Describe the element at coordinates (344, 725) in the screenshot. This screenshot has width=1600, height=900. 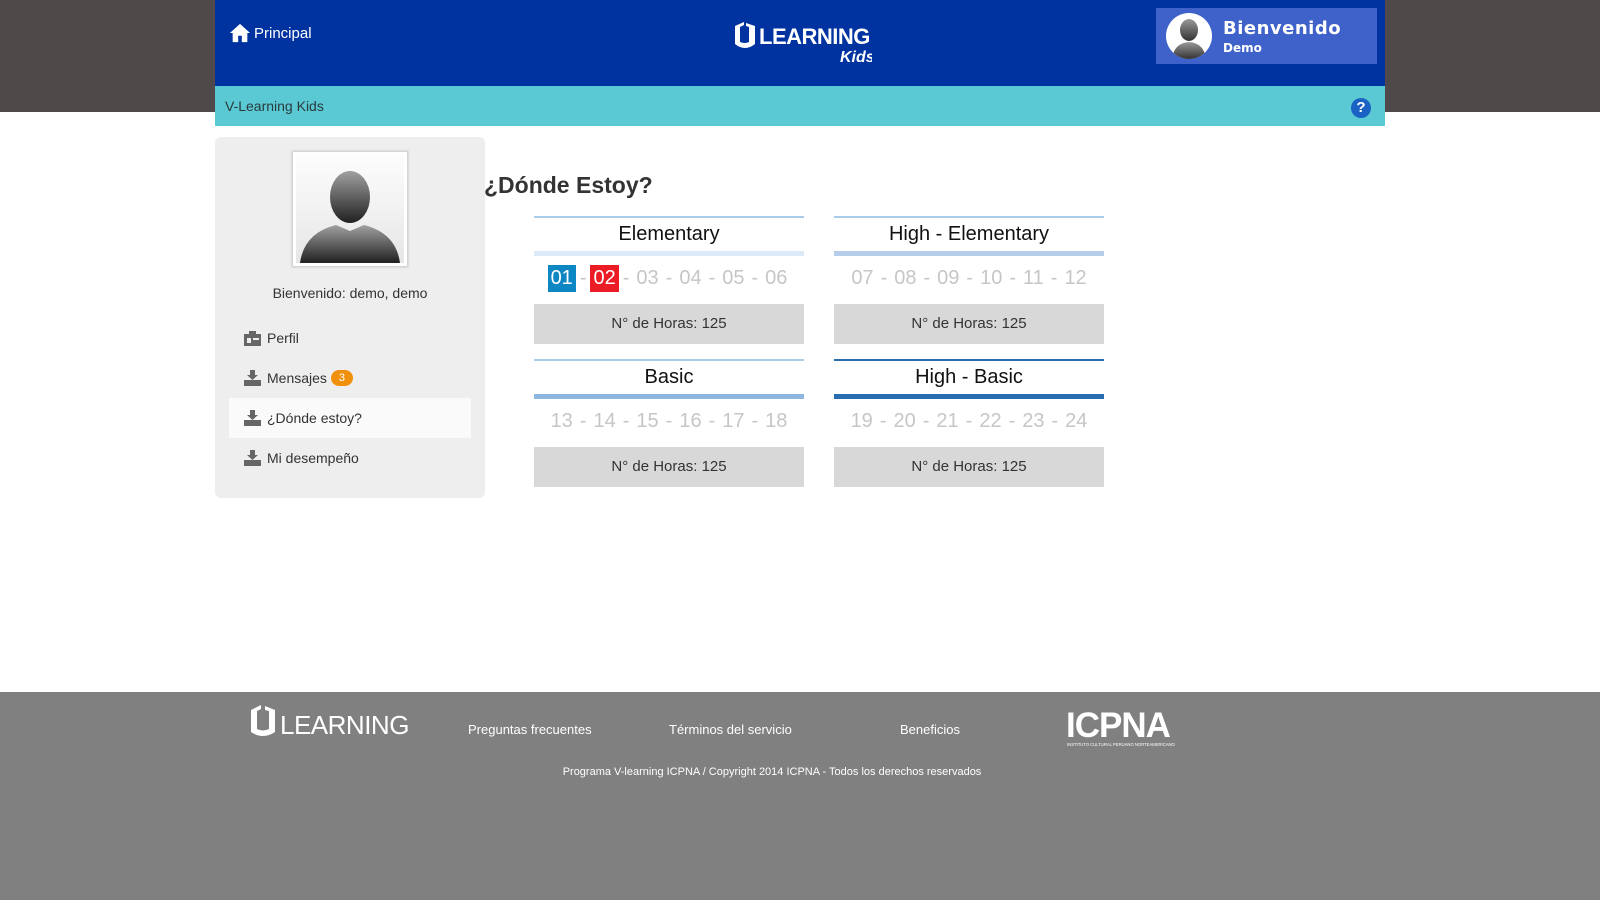
I see `footer-logo-text: LEARNING` at that location.